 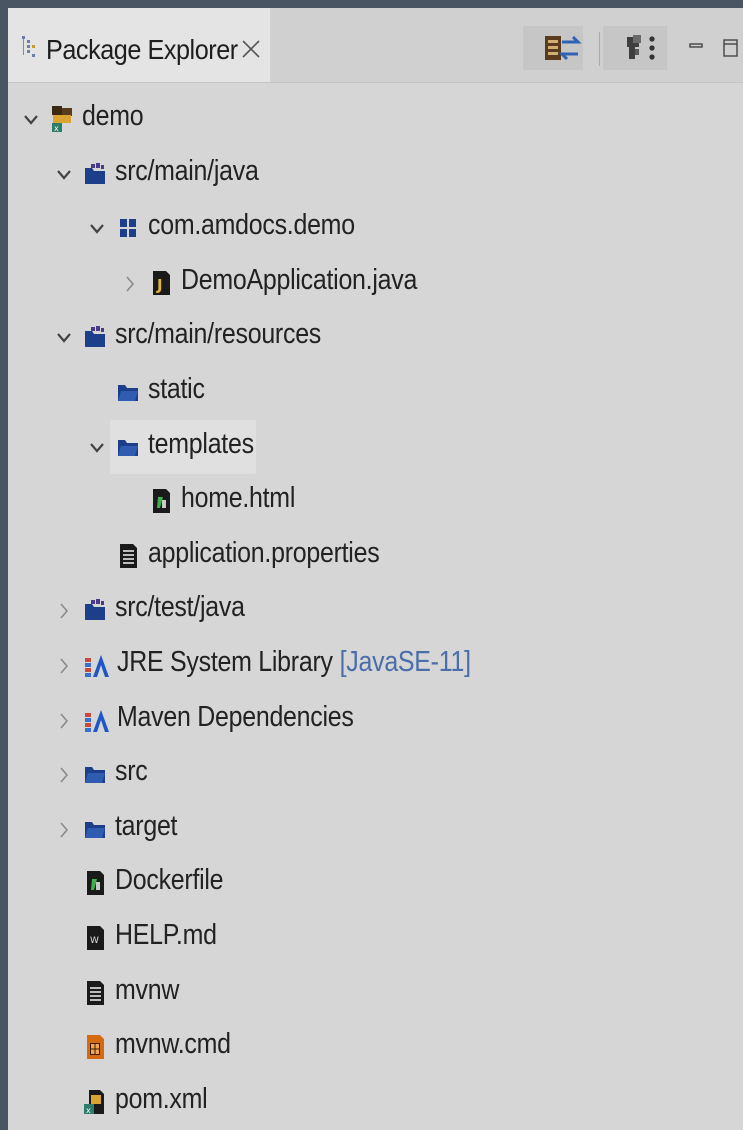 I want to click on view-tab-bar: Package Explorer, so click(x=375, y=45).